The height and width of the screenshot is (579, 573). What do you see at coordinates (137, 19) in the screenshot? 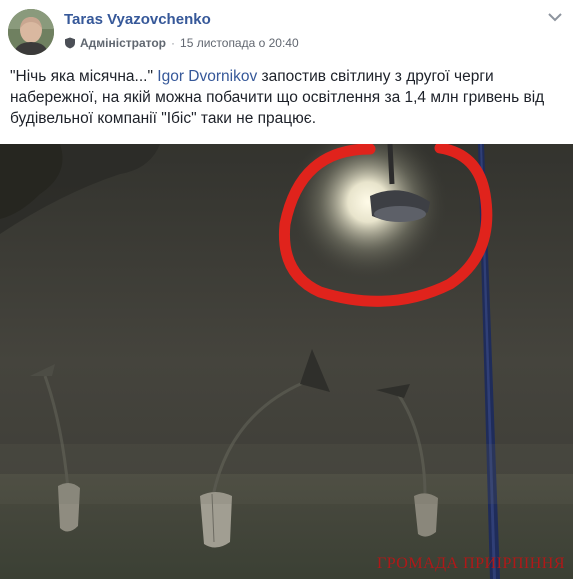
I see `author-name: Taras Vyazovchenko` at bounding box center [137, 19].